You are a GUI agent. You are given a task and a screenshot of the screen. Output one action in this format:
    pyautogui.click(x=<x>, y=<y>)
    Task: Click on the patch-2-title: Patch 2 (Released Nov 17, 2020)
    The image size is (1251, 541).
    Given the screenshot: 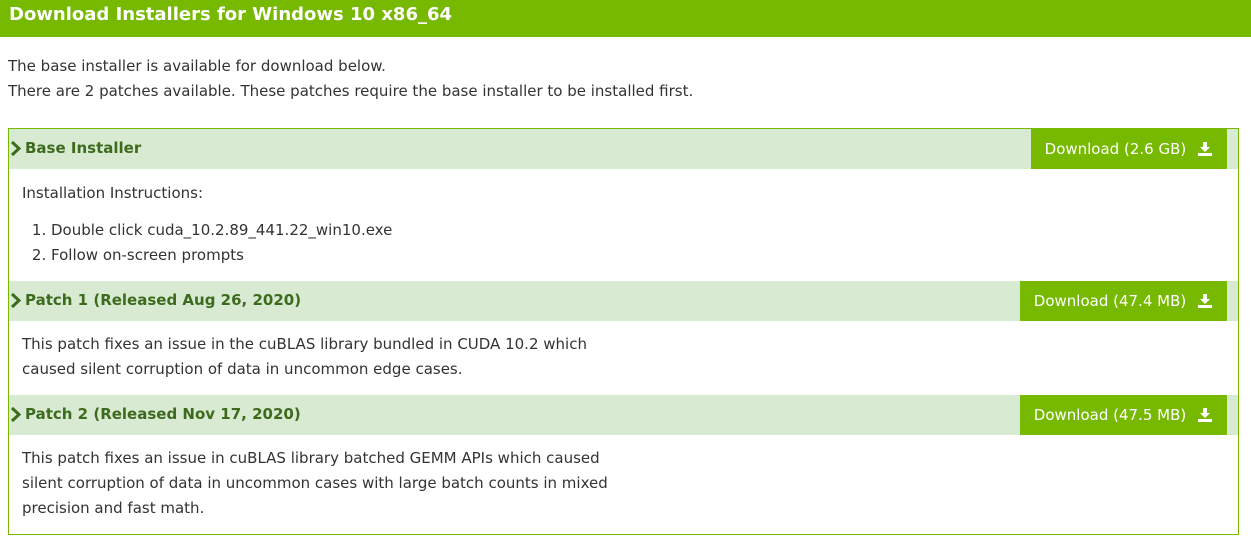 What is the action you would take?
    pyautogui.click(x=163, y=414)
    